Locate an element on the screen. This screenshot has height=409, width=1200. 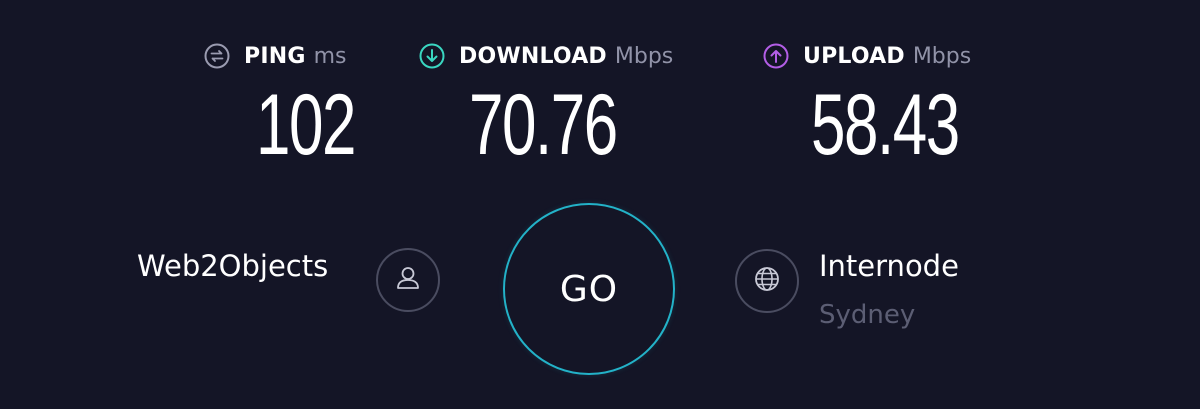
download-metric: DOWNLOAD Mbps 70.76 is located at coordinates (546, 104).